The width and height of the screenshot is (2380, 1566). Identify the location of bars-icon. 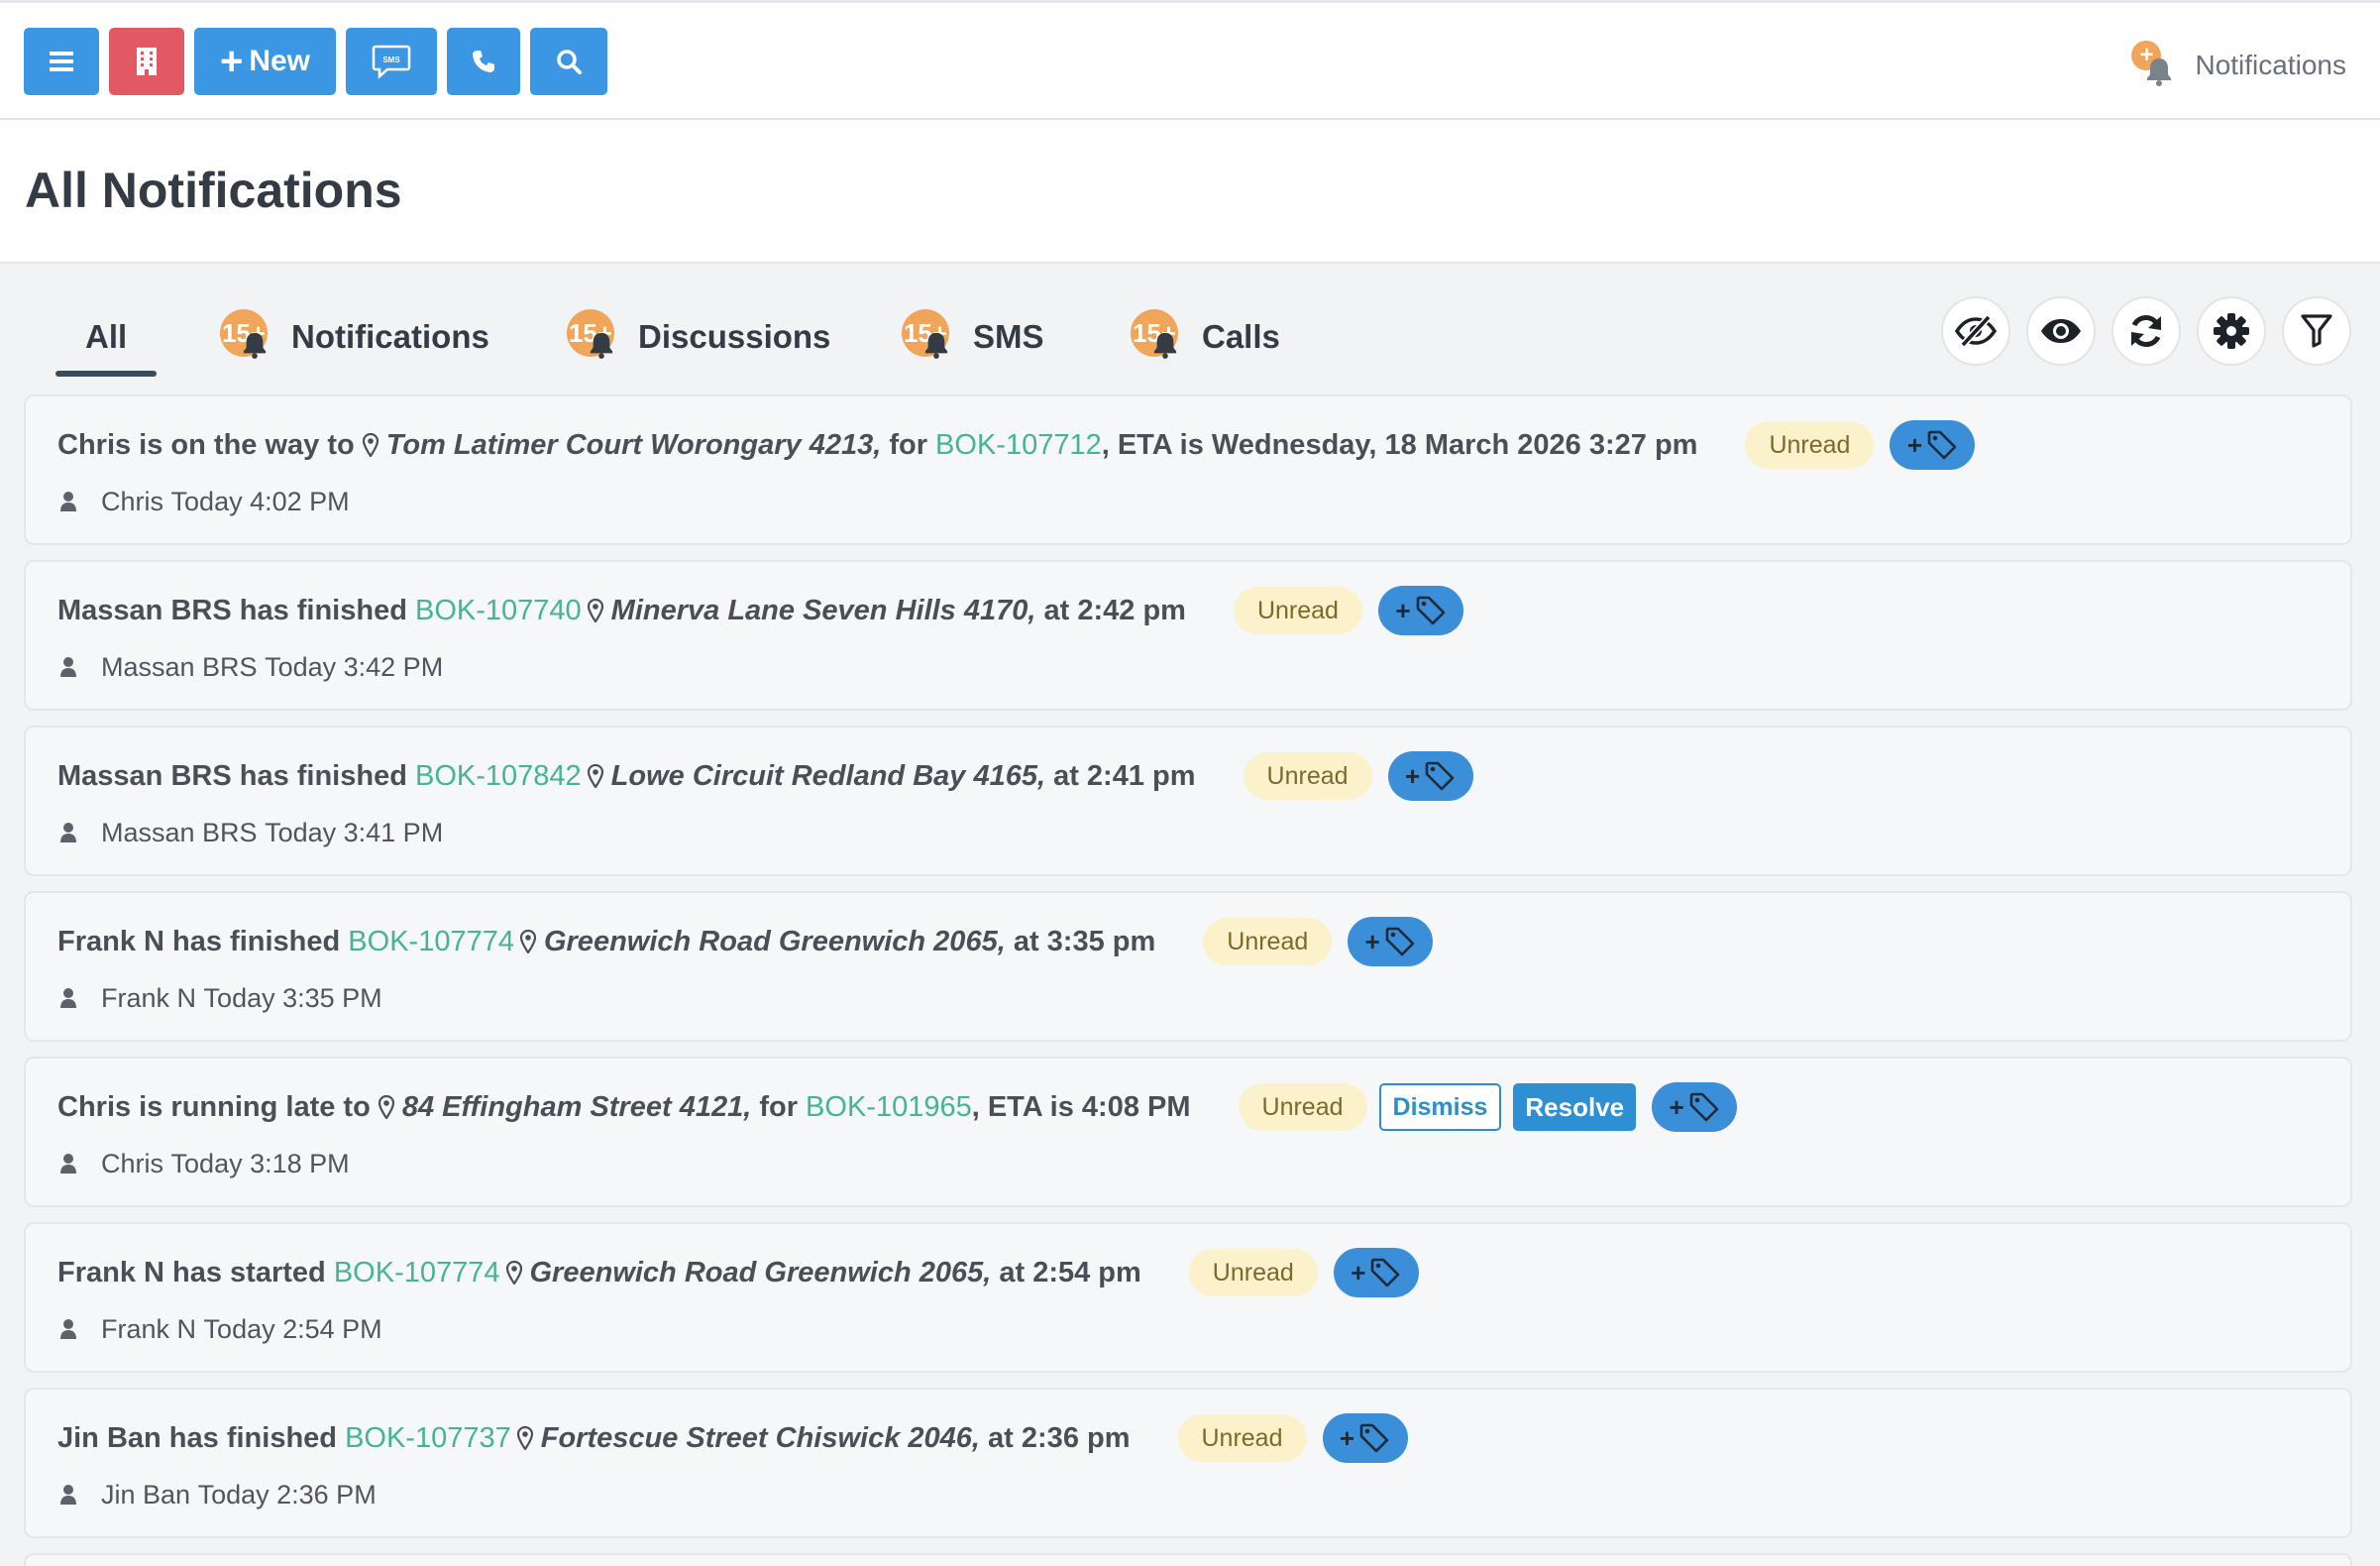
(61, 61).